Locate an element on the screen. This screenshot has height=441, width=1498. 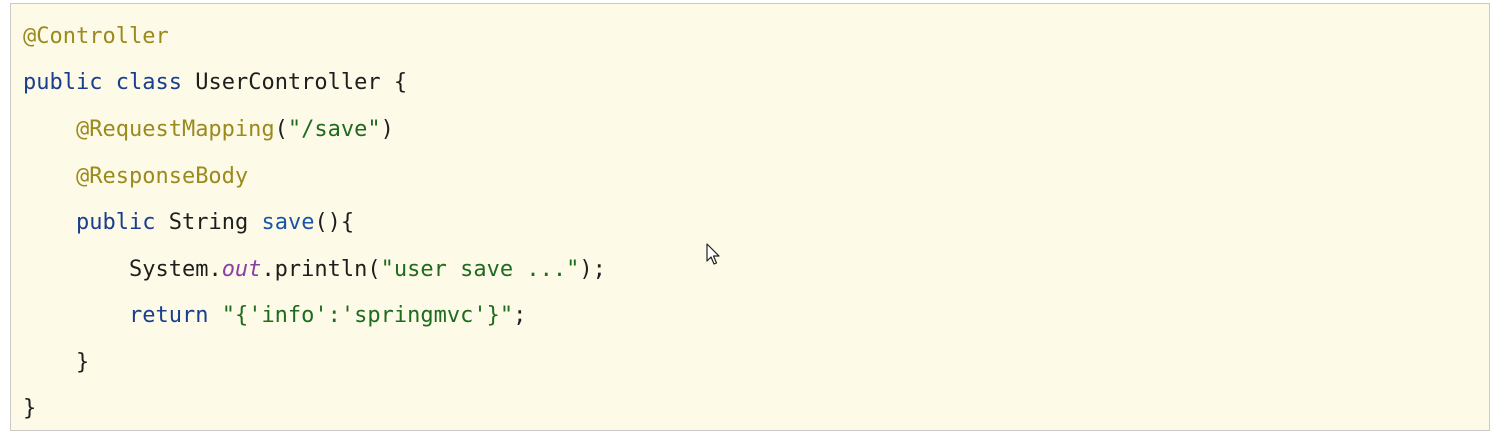
string-json: "{'info':'springmvc'}" is located at coordinates (367, 315).